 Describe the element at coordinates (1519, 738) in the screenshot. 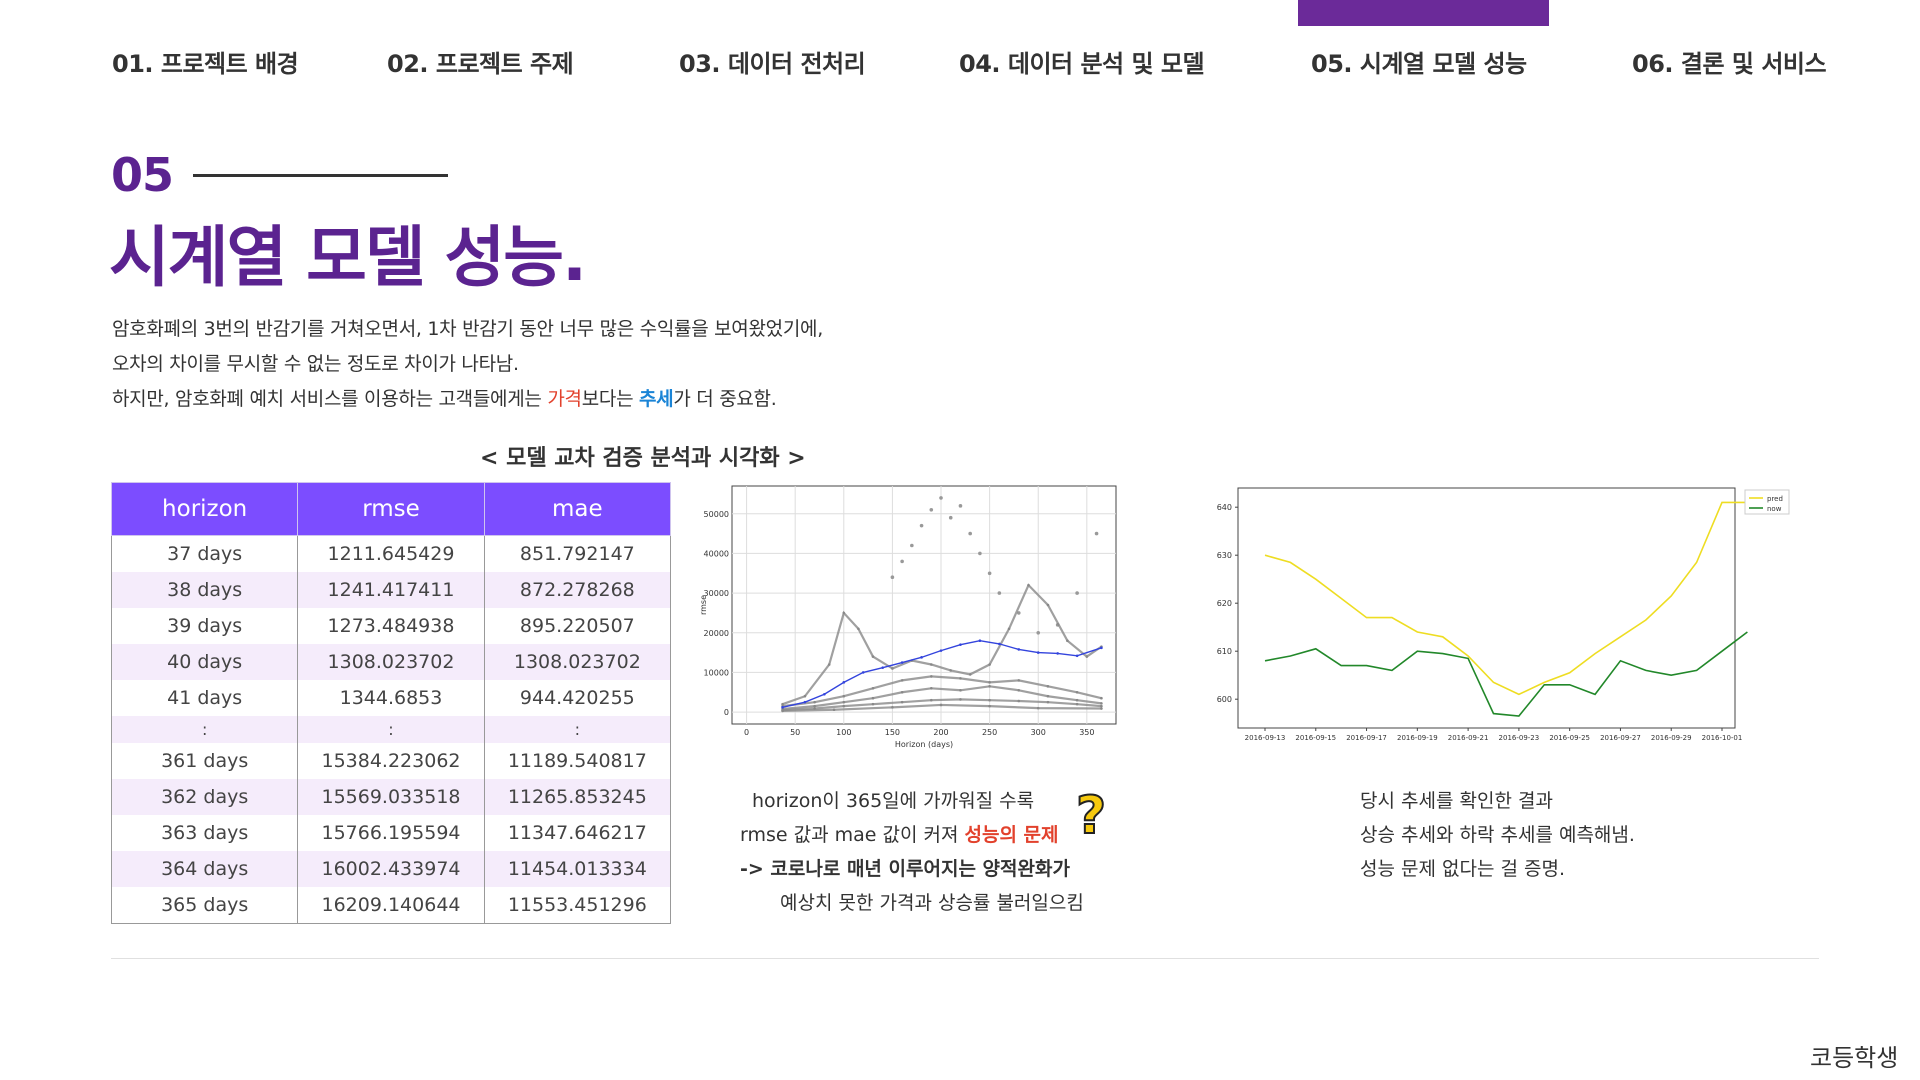

I see `x-tick-label: 2016-09-23` at that location.